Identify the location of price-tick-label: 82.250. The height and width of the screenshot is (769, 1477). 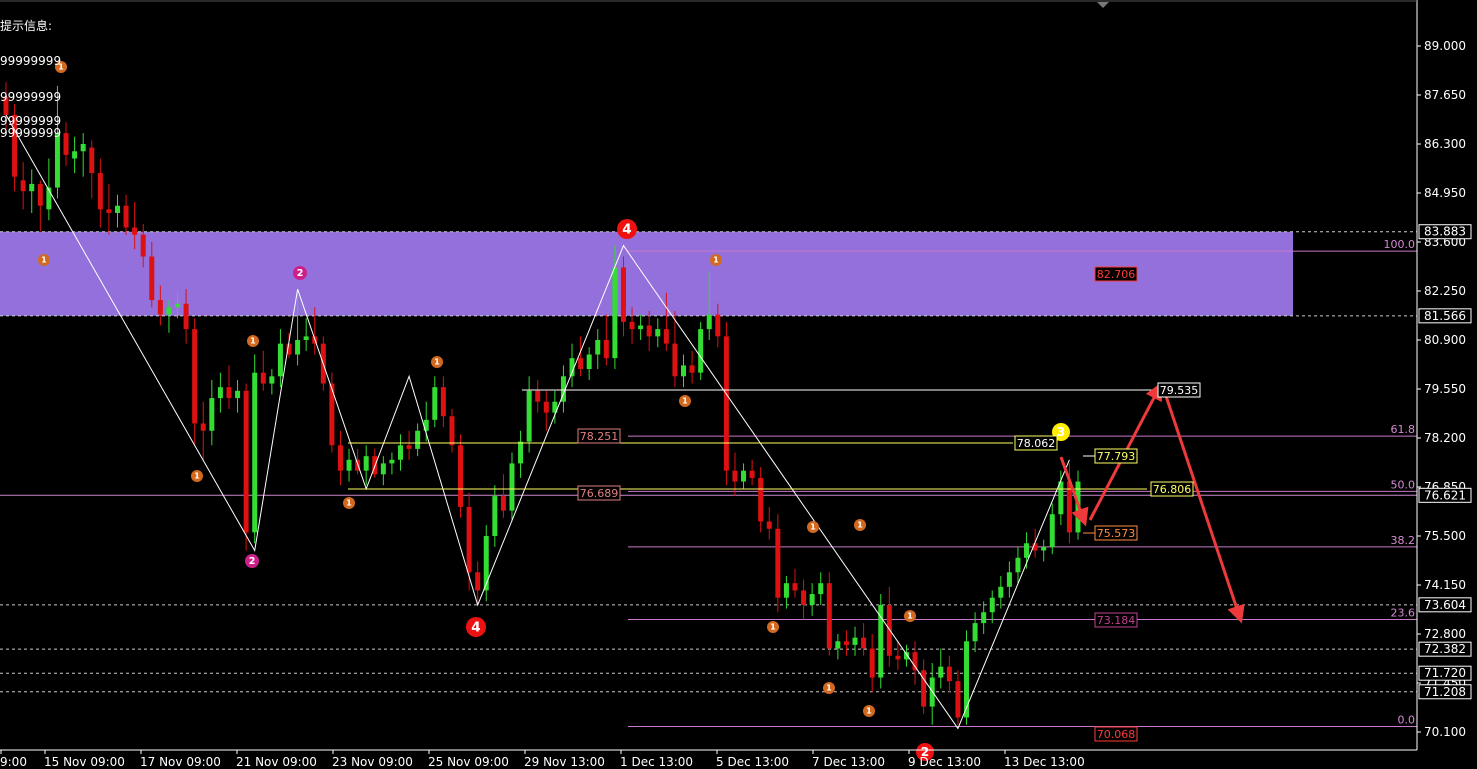
(1445, 291).